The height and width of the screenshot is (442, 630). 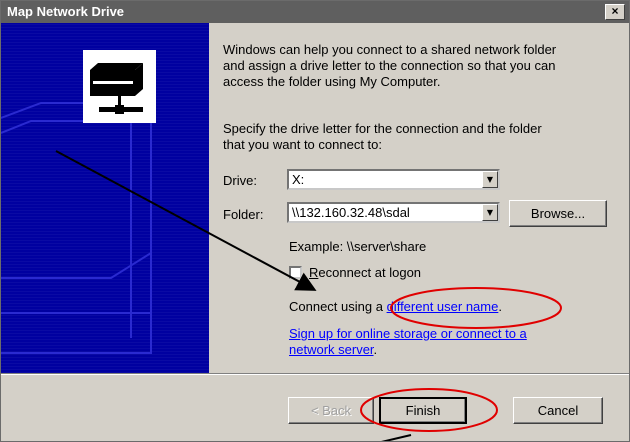 I want to click on annotation-arrow, so click(x=186, y=220).